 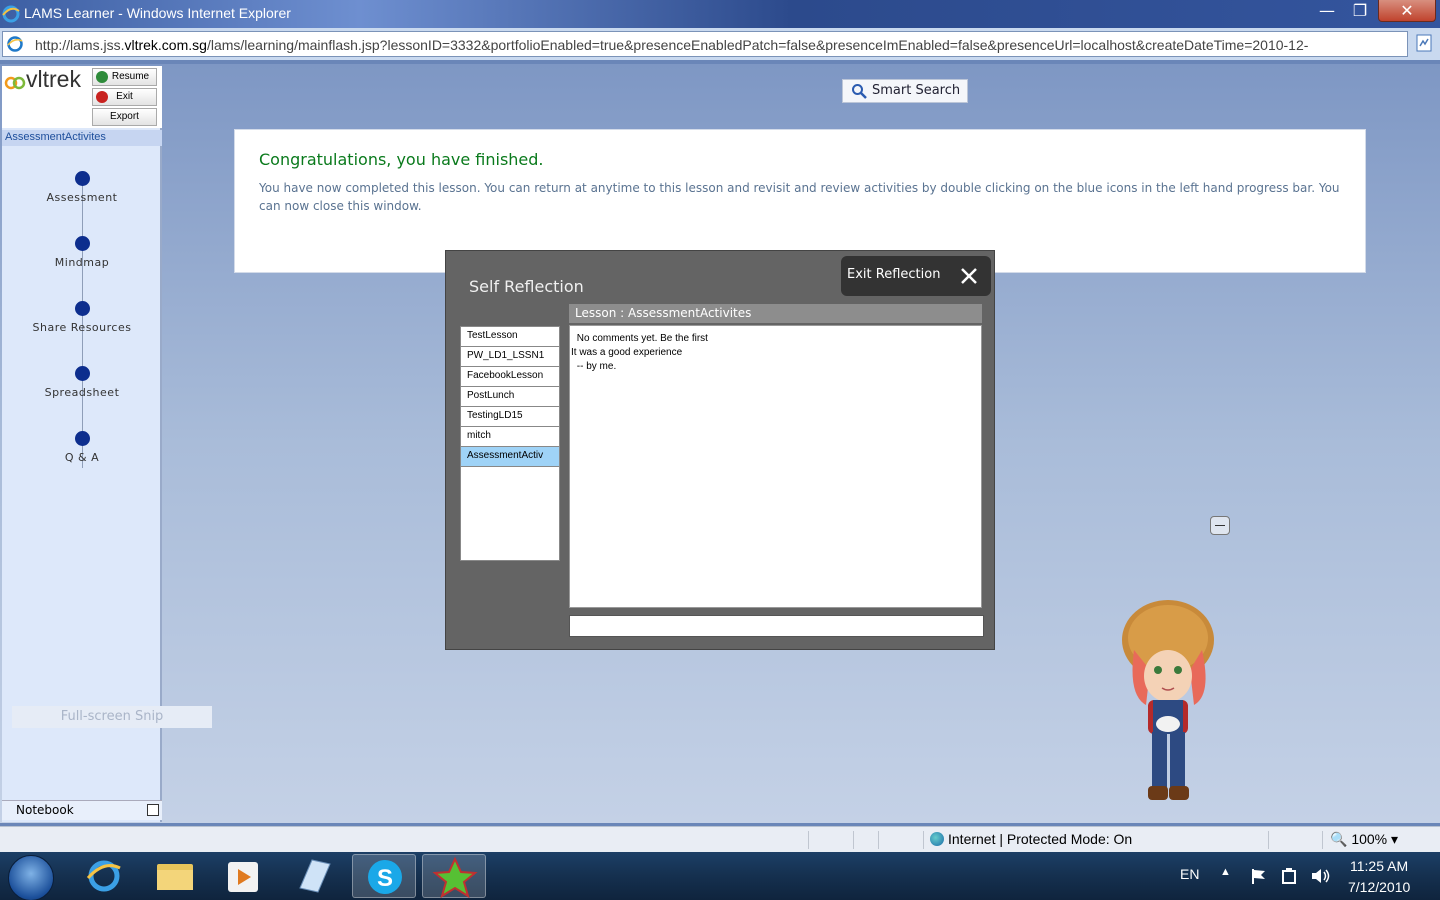 What do you see at coordinates (157, 13) in the screenshot?
I see `window-title: LAMS Learner - Windows Internet Explorer` at bounding box center [157, 13].